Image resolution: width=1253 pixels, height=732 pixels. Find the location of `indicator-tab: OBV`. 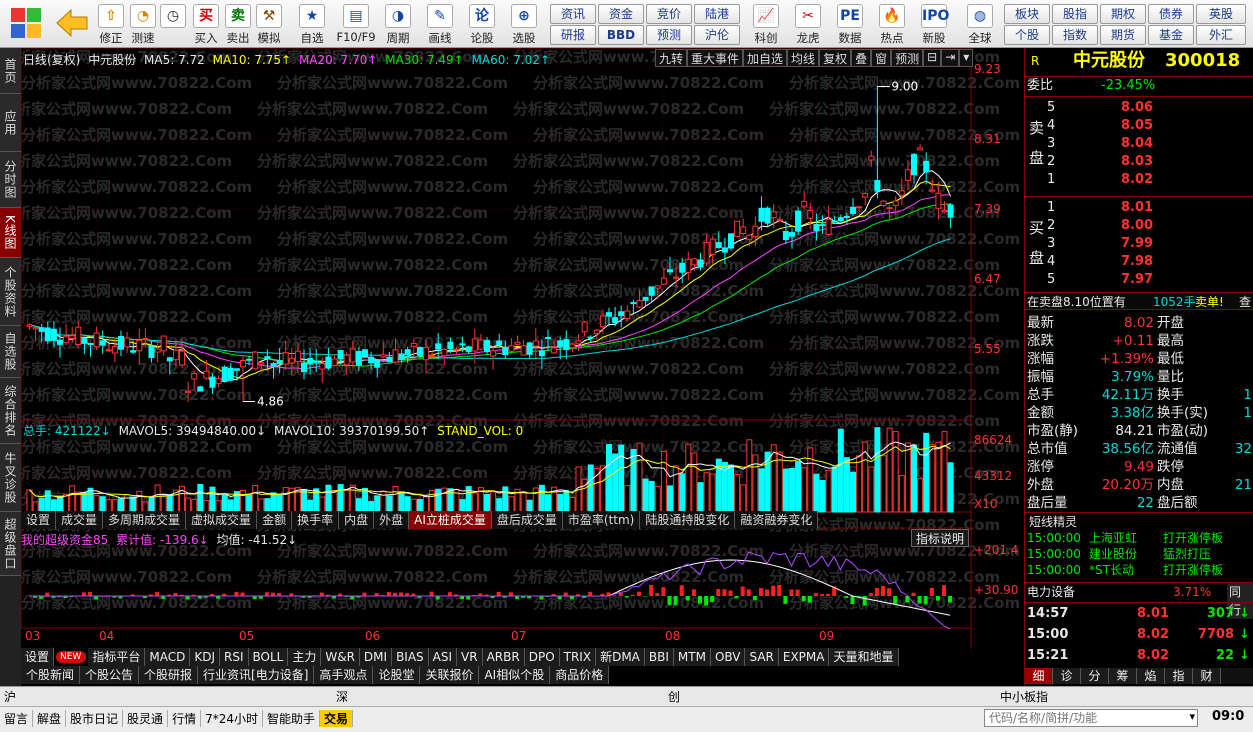

indicator-tab: OBV is located at coordinates (728, 657).